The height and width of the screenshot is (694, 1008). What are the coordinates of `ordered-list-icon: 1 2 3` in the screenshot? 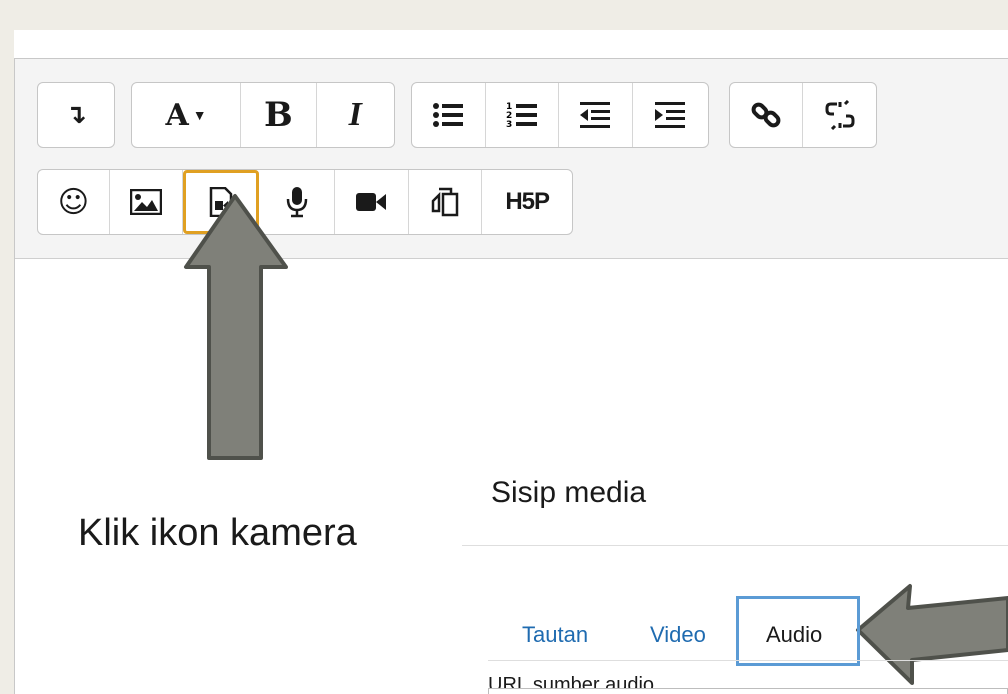 It's located at (521, 115).